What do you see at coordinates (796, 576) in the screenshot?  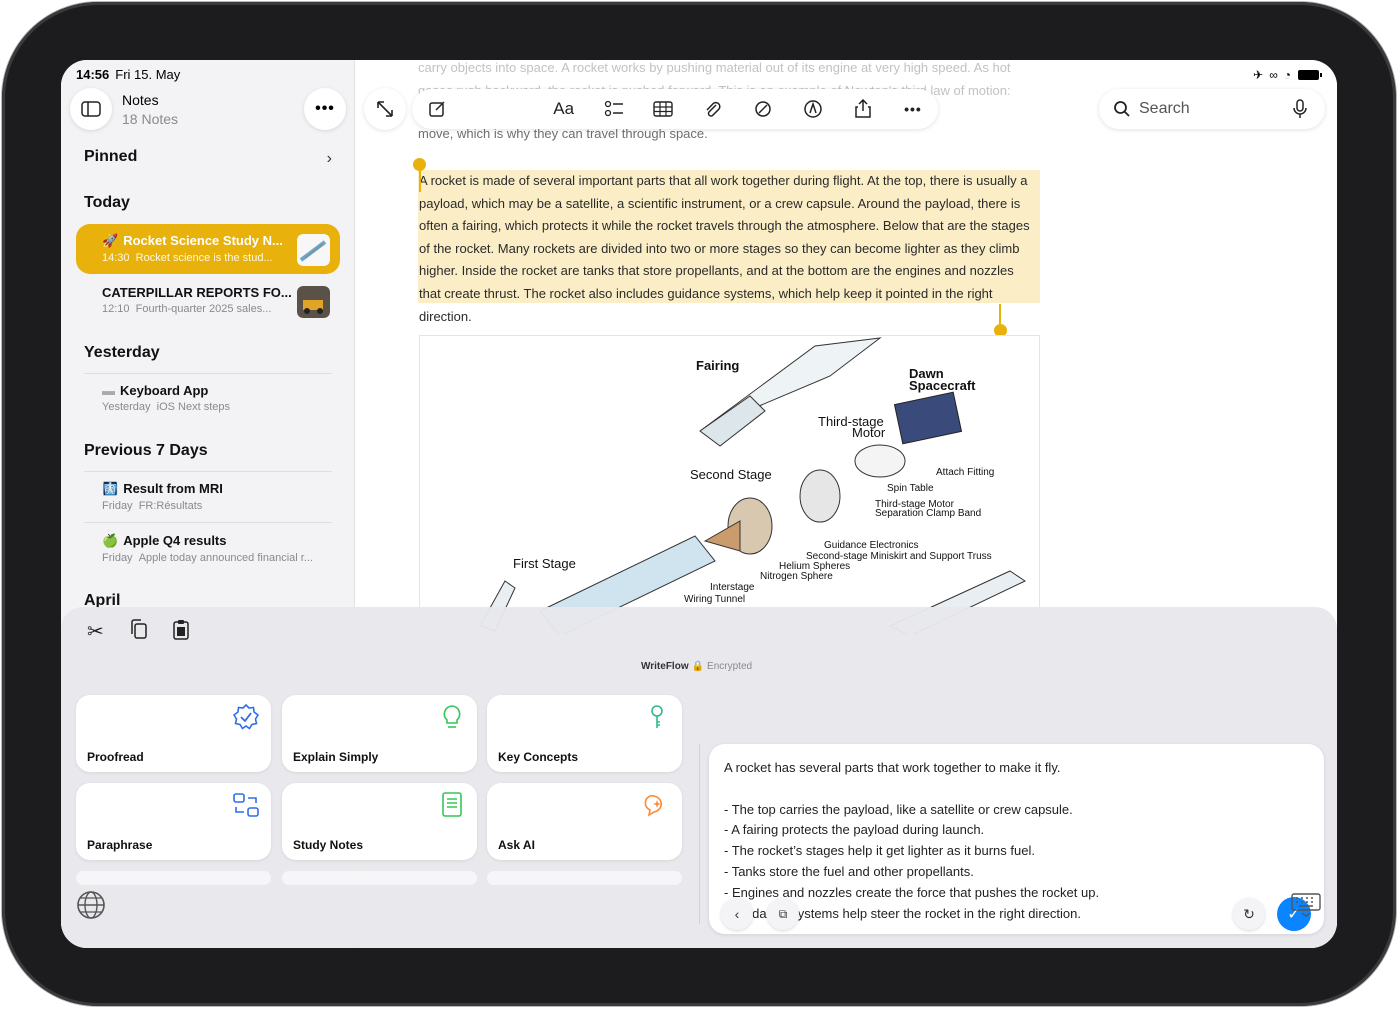 I see `diagram-label-nitrogen: Nitrogen Sphere` at bounding box center [796, 576].